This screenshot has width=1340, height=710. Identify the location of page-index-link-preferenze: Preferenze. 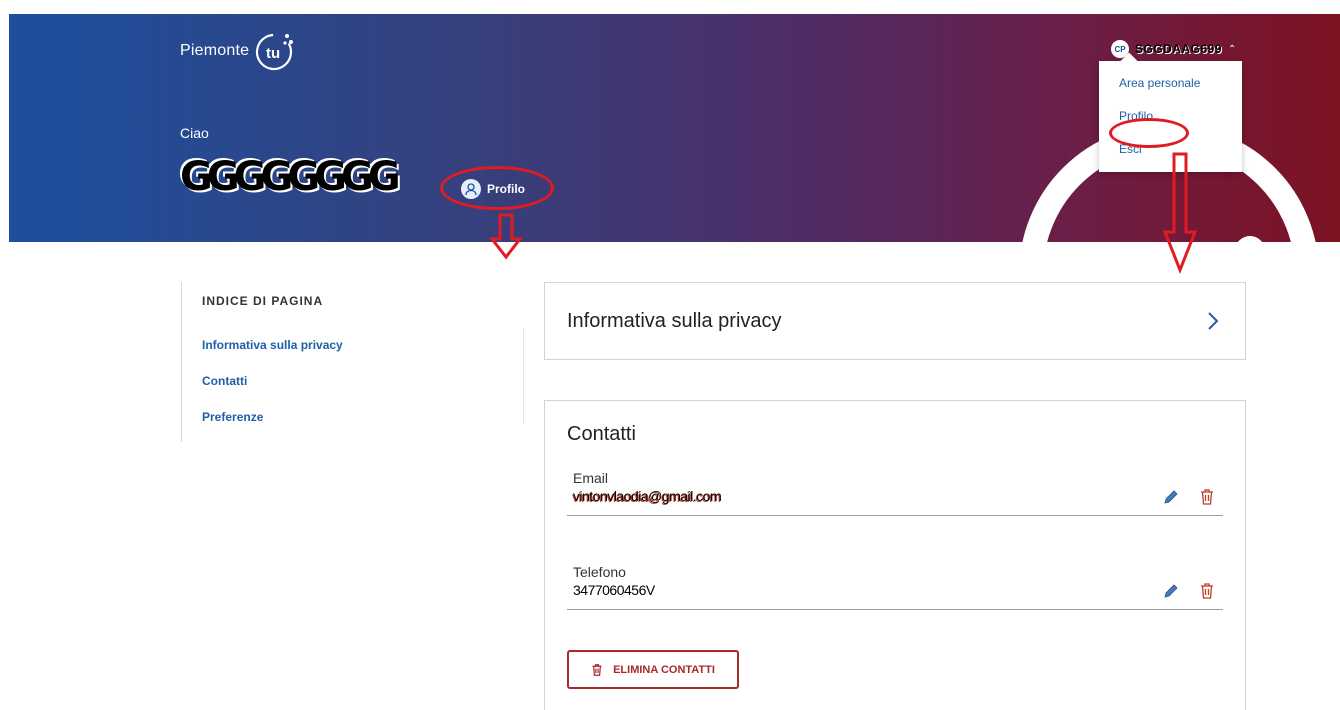
(232, 417).